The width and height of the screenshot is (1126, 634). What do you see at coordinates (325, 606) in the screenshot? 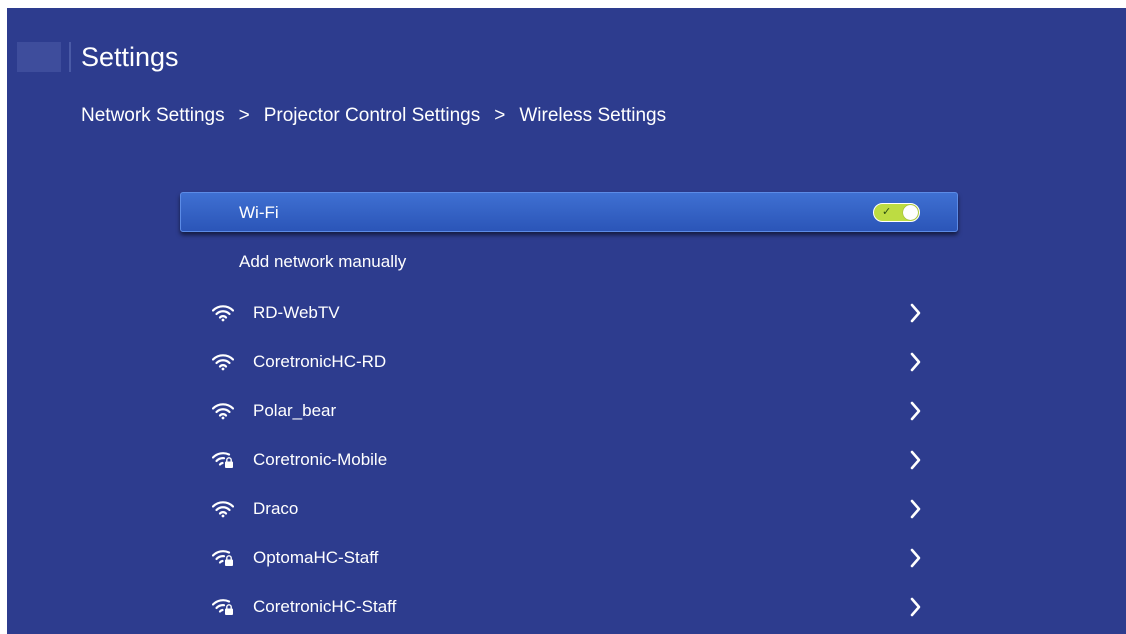
I see `network-name: CoretronicHC-Staff` at bounding box center [325, 606].